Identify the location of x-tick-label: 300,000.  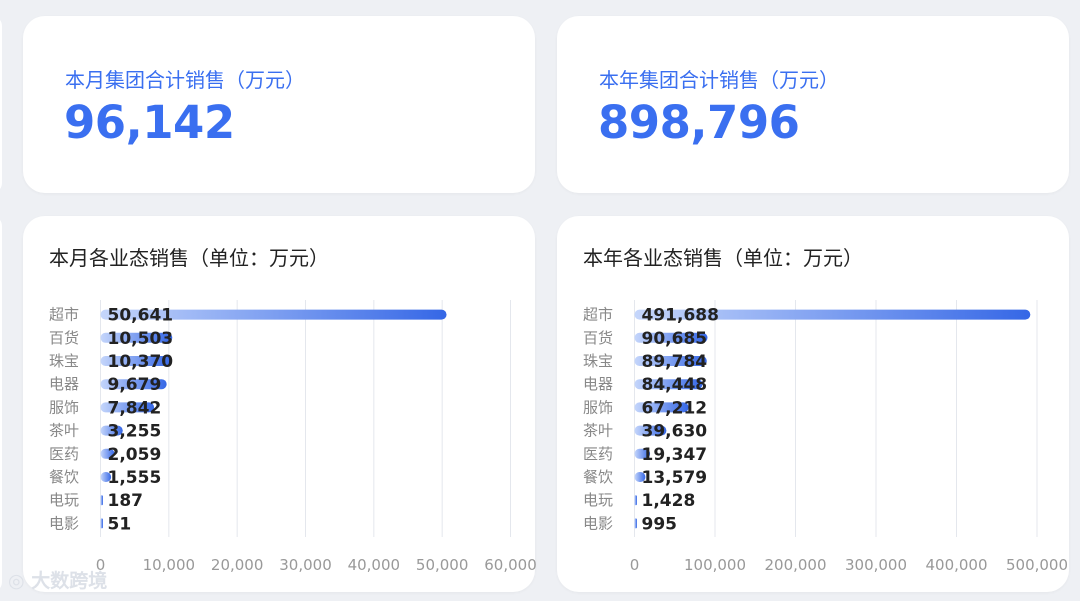
(876, 565).